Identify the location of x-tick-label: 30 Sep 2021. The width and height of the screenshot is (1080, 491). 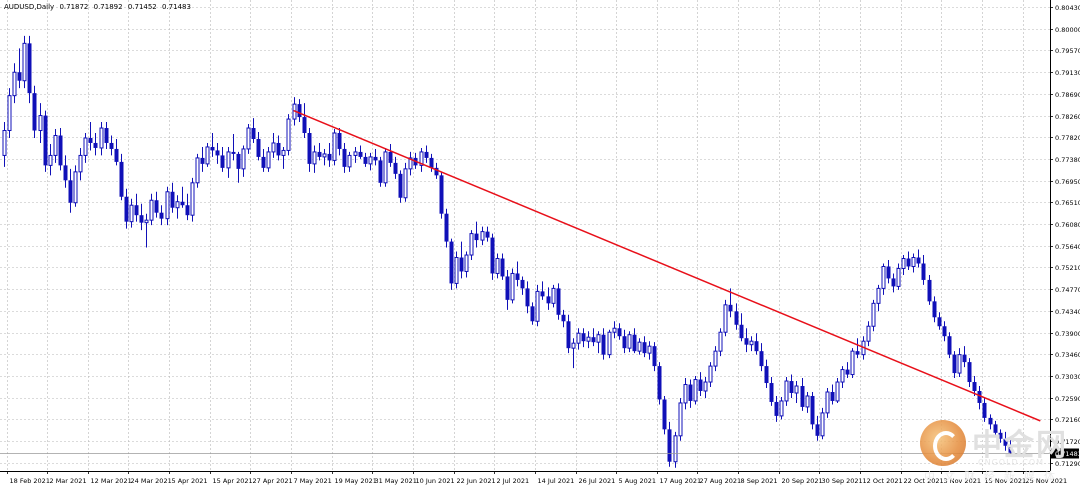
(842, 481).